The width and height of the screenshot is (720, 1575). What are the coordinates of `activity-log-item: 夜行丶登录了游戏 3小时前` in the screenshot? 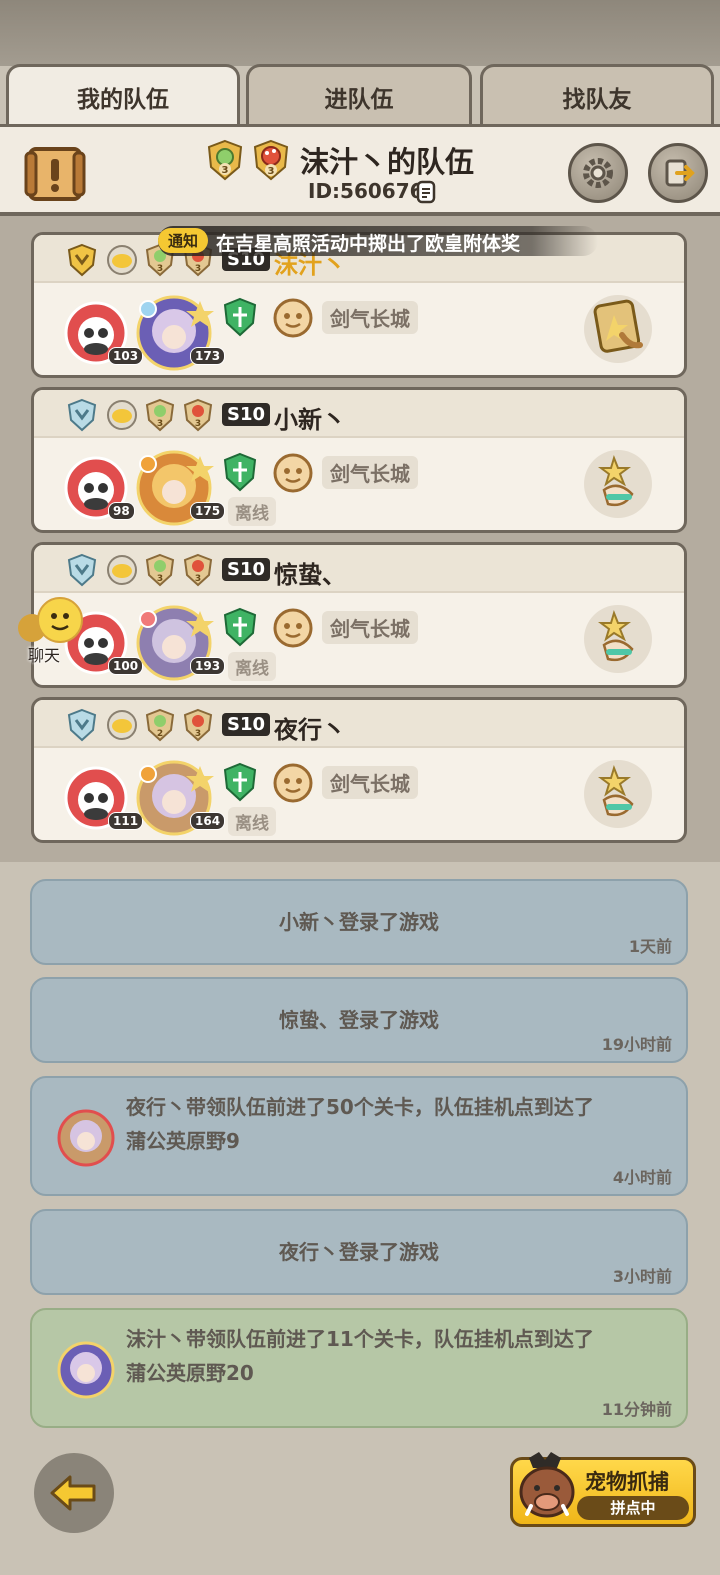 It's located at (359, 1252).